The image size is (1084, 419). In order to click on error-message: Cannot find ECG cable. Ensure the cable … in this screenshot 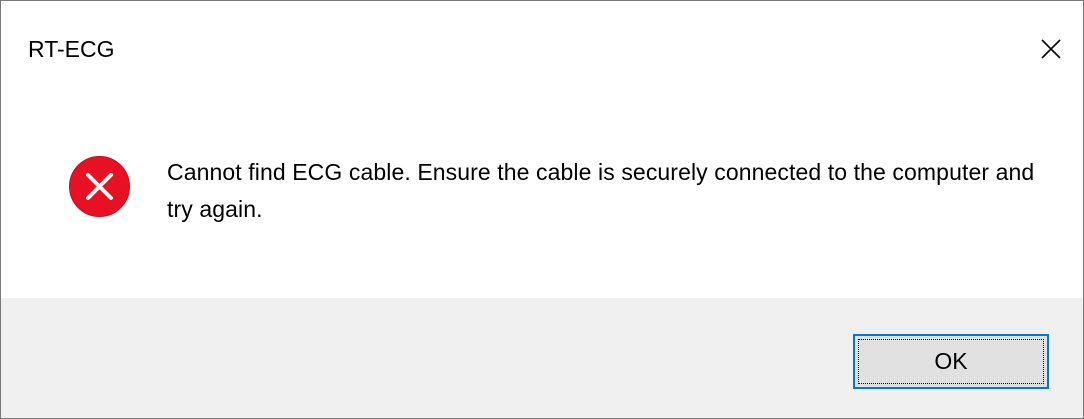, I will do `click(601, 190)`.